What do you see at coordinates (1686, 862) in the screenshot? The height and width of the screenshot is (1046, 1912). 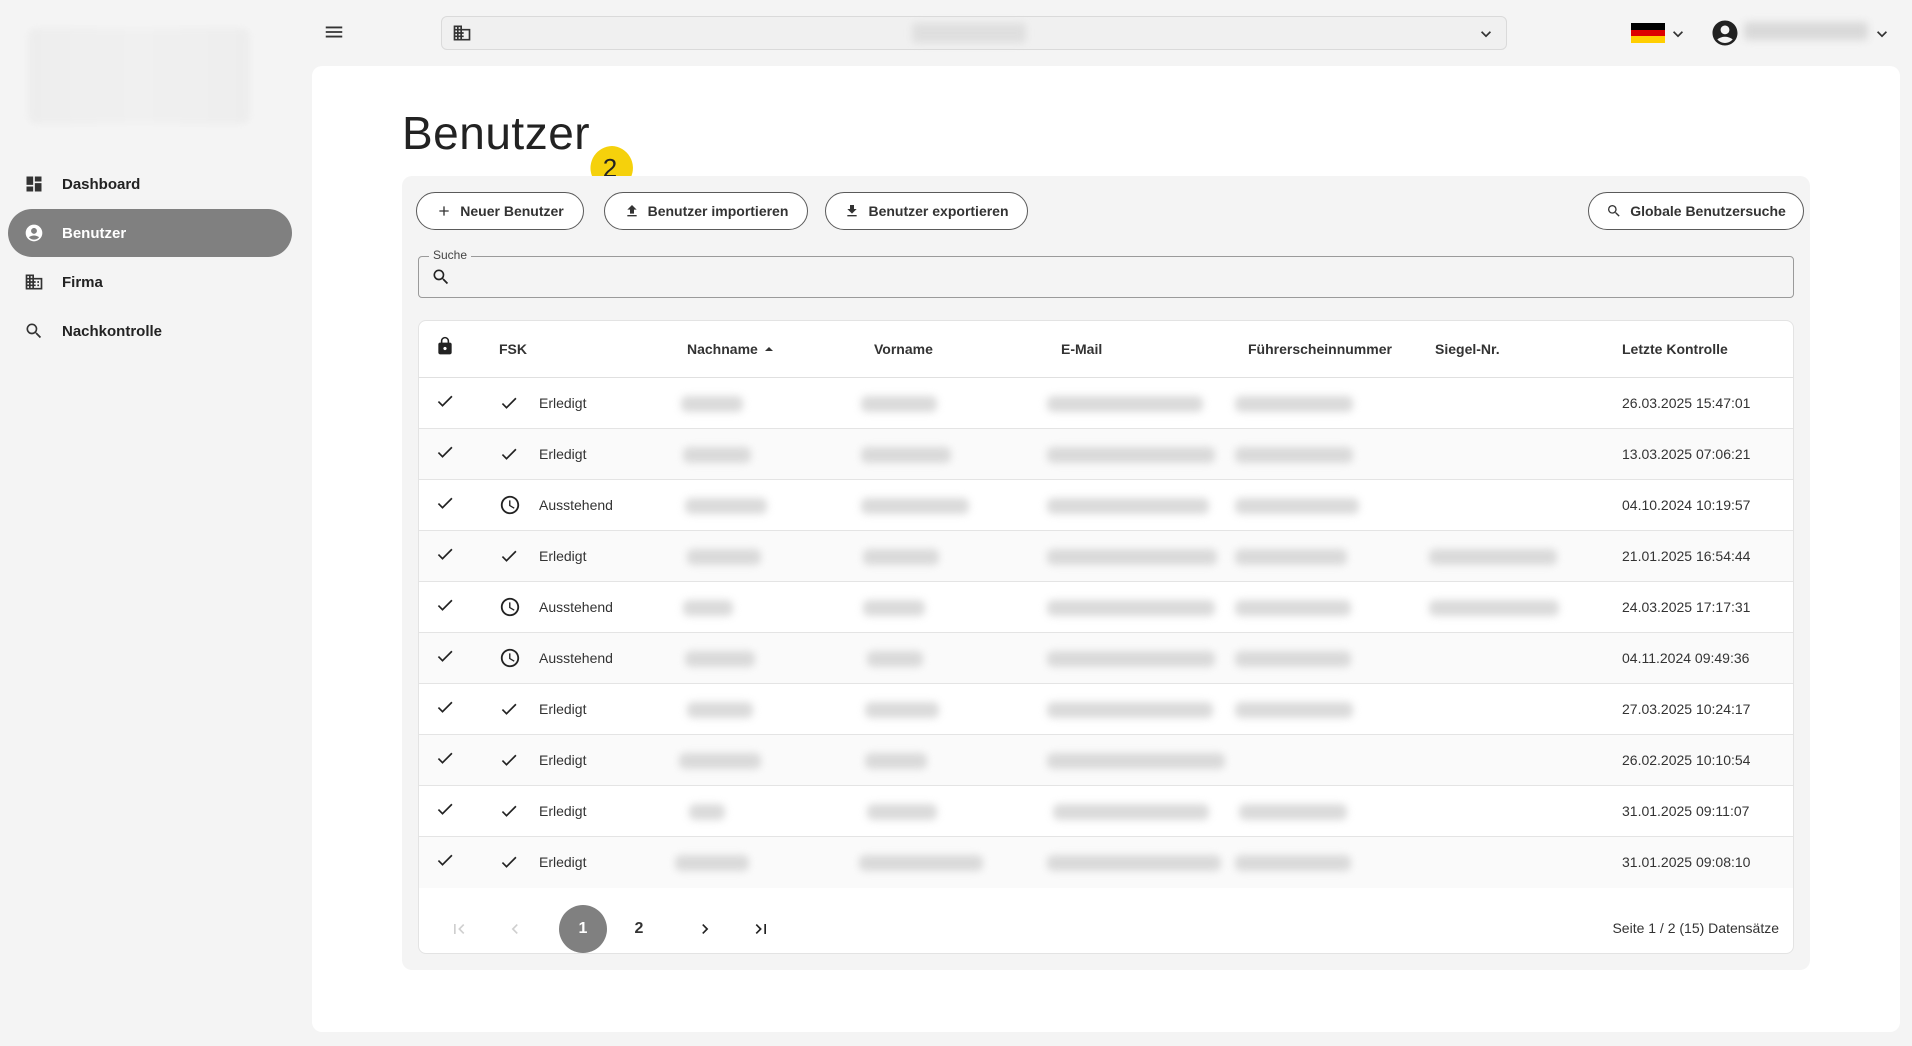 I see `last-check-date: 31.01.2025 09:08:10` at bounding box center [1686, 862].